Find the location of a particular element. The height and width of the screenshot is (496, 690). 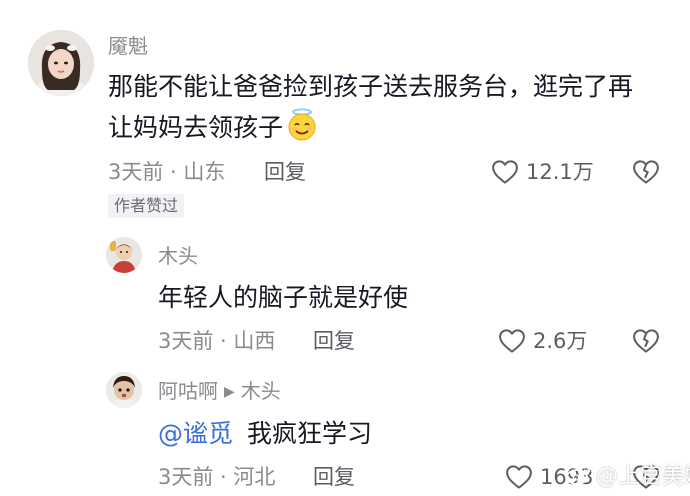

comment-time-location: 3天前 · 河北 is located at coordinates (217, 477).